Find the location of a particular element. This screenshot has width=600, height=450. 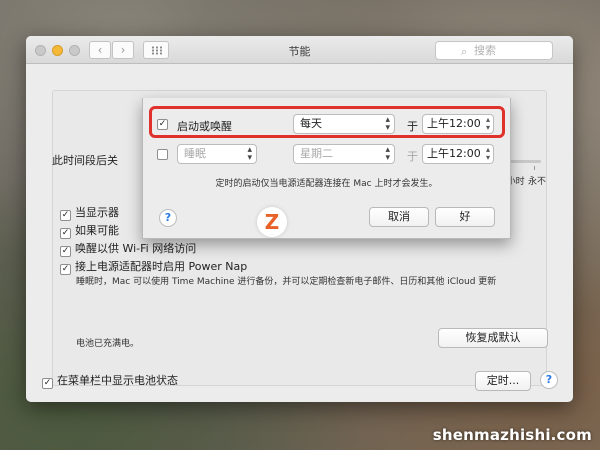

sleep-schedule-checkbox is located at coordinates (162, 154).